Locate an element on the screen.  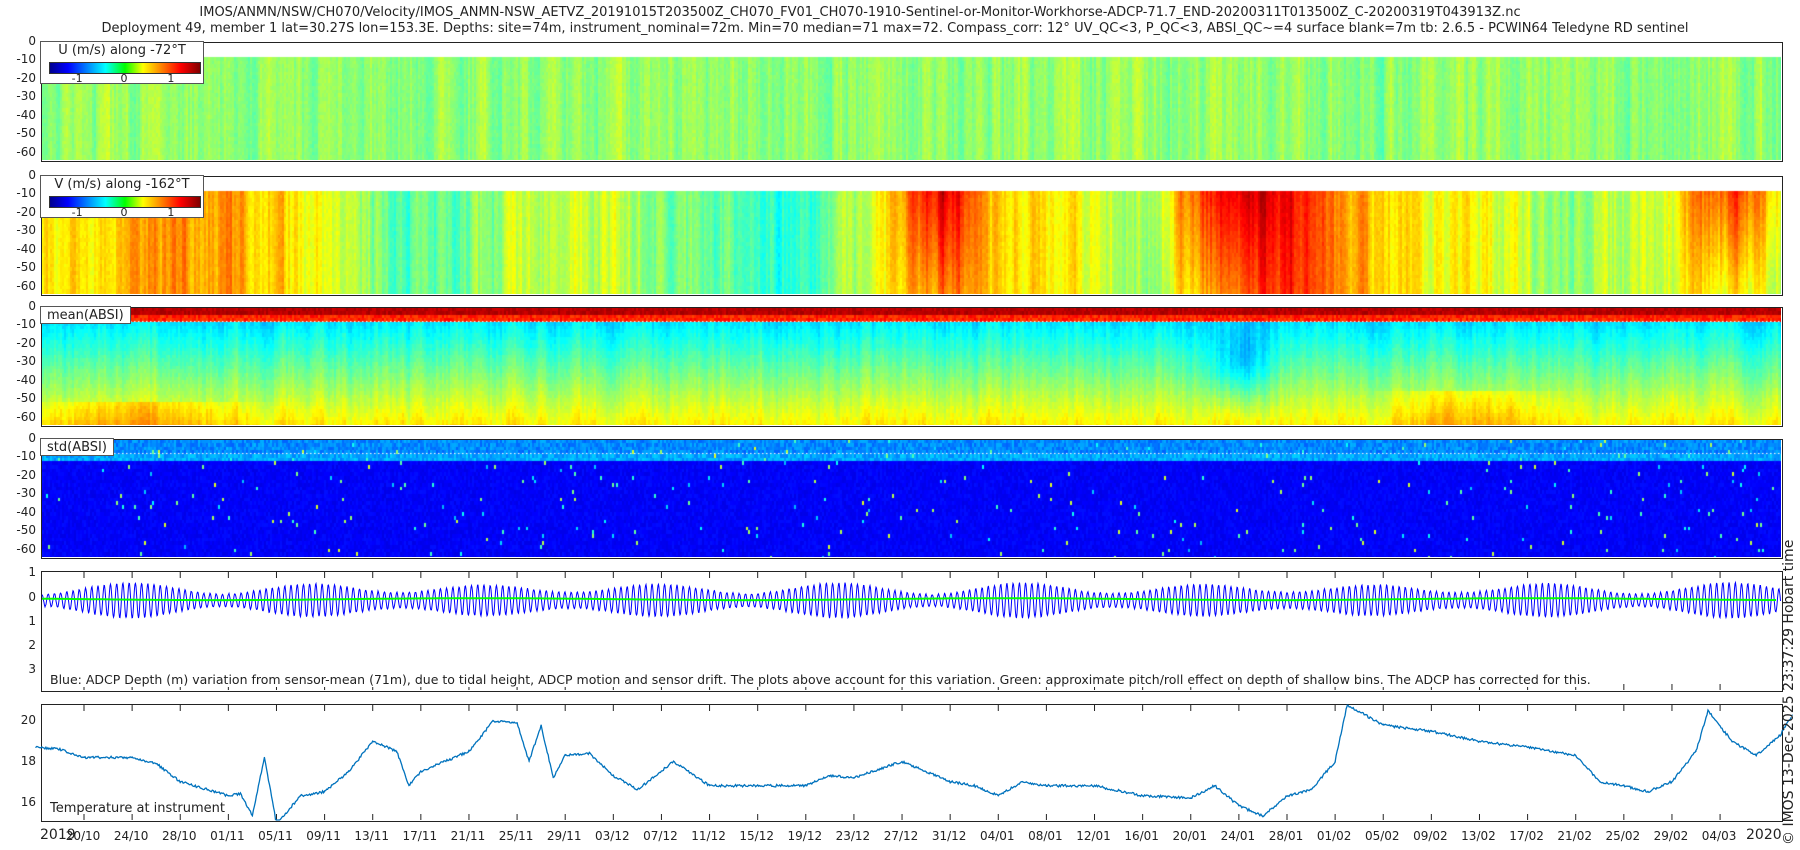
heatmap-v is located at coordinates (911, 235).